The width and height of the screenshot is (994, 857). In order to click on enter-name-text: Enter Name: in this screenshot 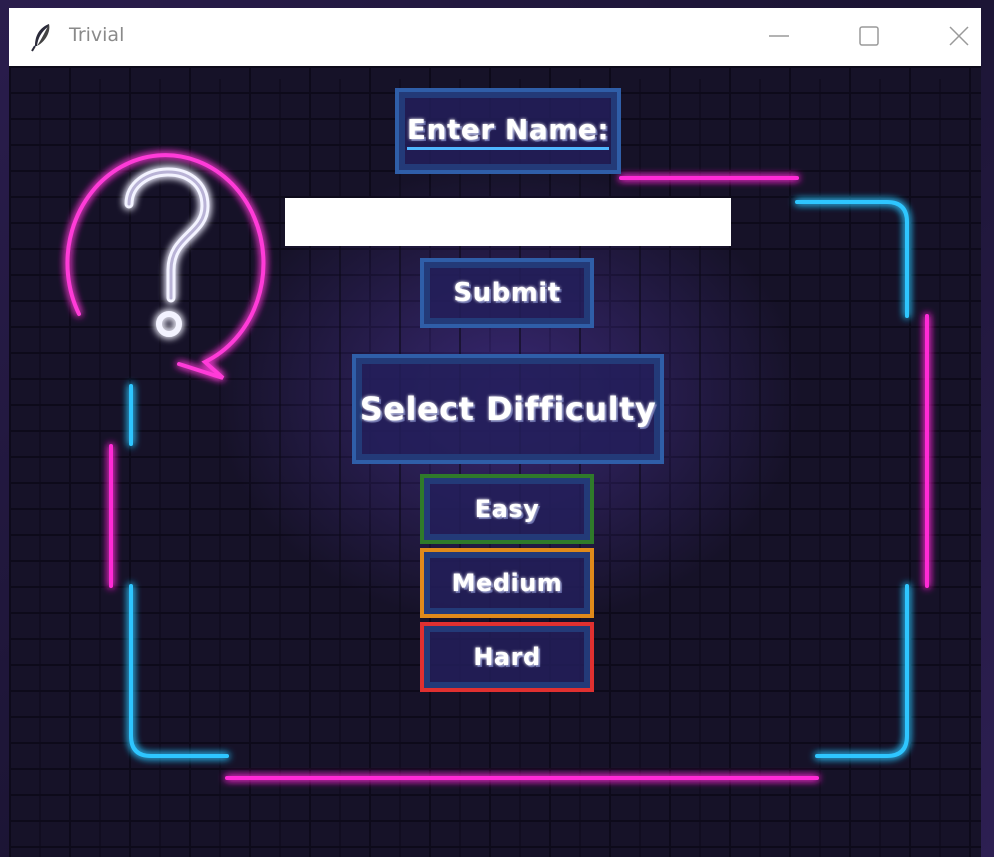, I will do `click(508, 131)`.